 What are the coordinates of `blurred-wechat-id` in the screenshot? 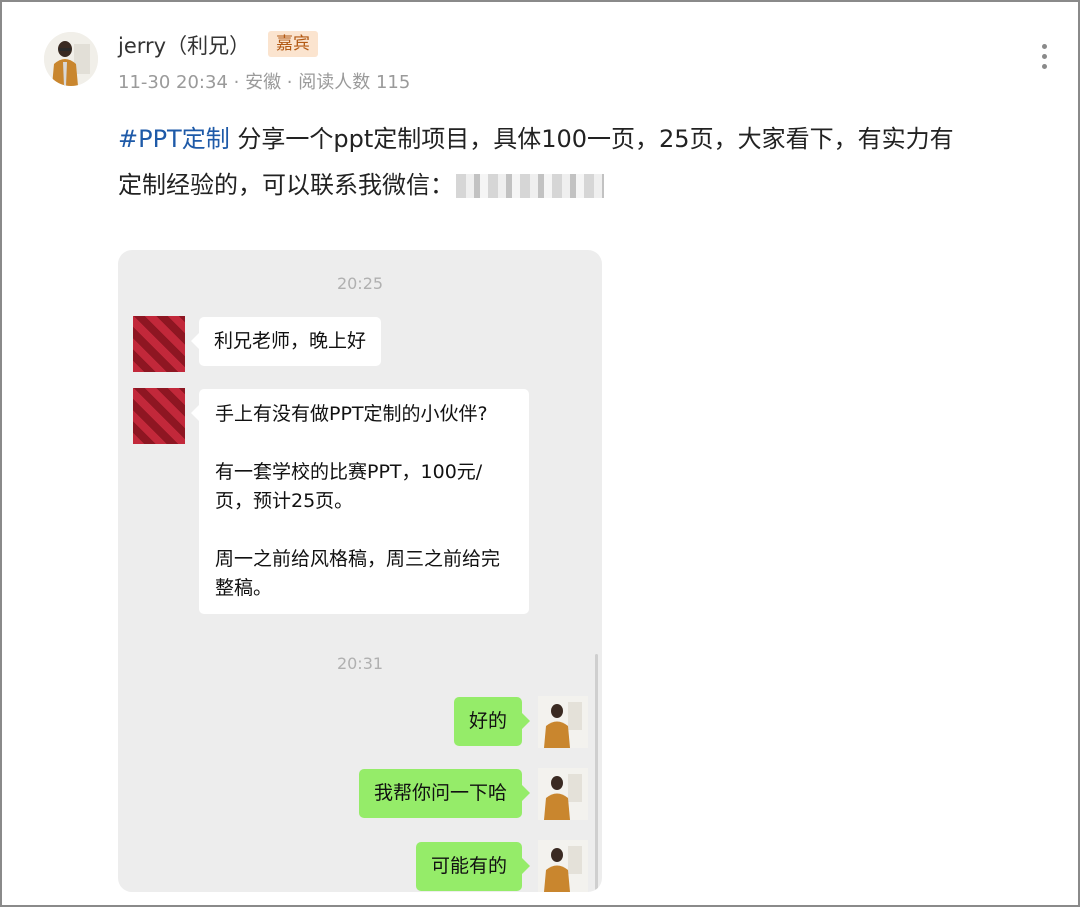 It's located at (530, 186).